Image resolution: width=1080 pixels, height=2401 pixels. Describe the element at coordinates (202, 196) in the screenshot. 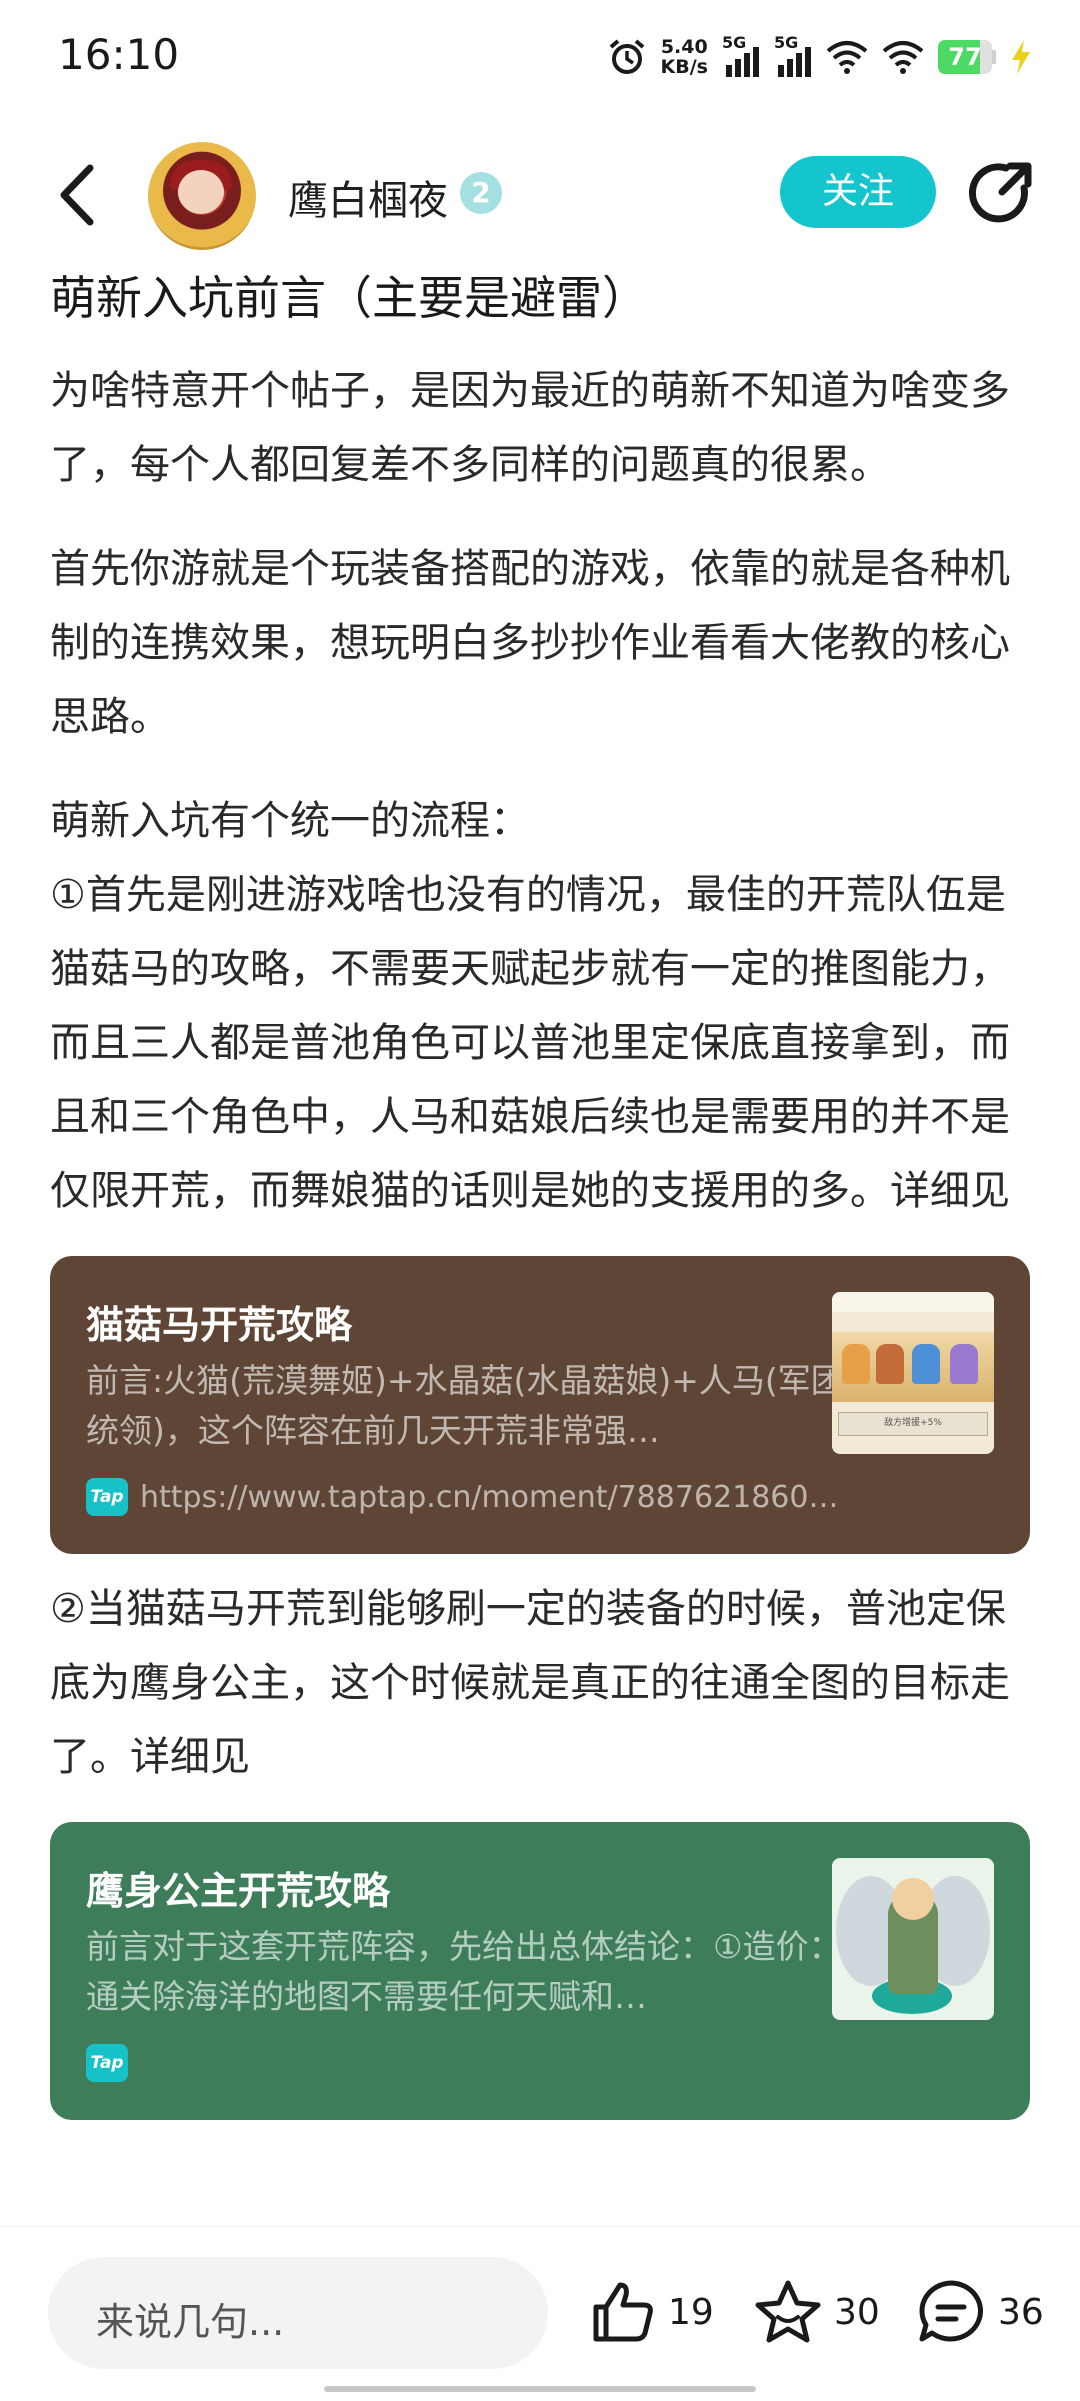

I see `author-avatar` at that location.